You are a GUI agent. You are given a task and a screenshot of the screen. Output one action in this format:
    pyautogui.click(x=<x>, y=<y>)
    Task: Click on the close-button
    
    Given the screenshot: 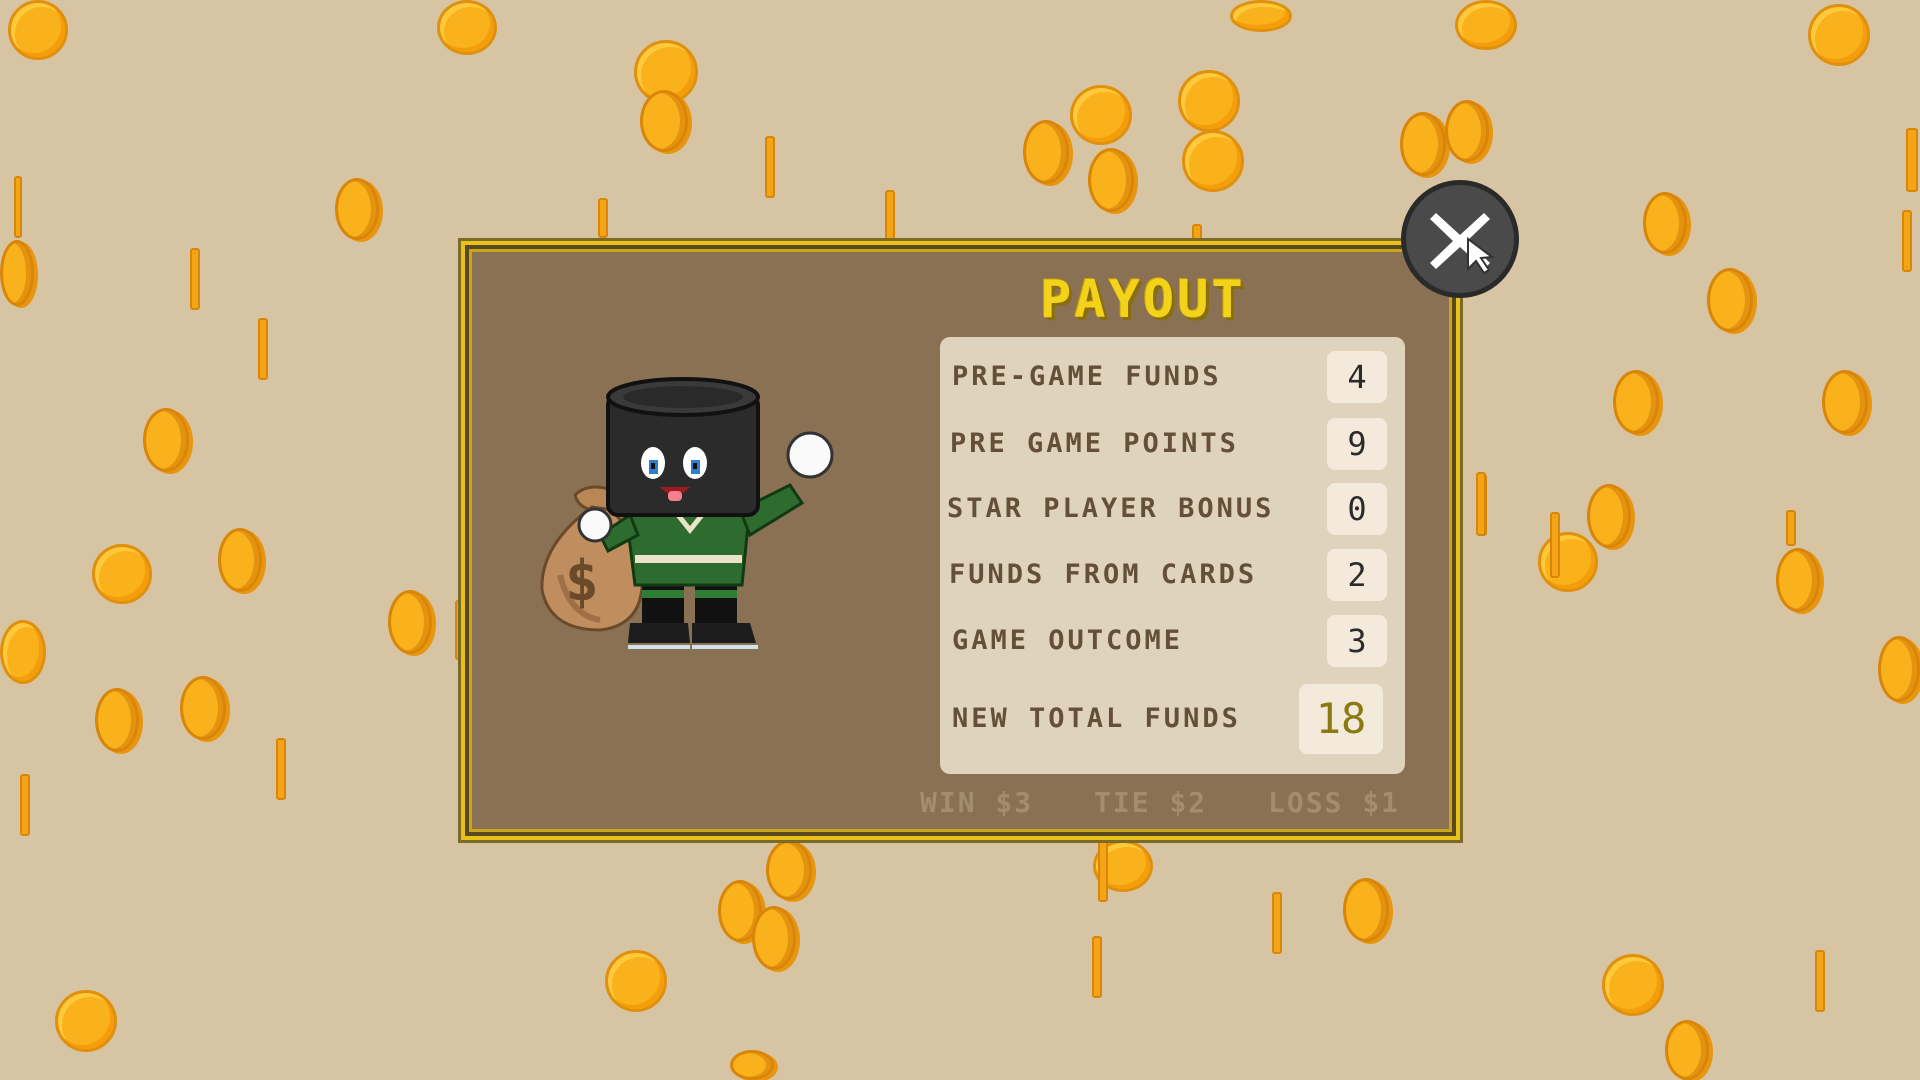 What is the action you would take?
    pyautogui.click(x=1460, y=239)
    